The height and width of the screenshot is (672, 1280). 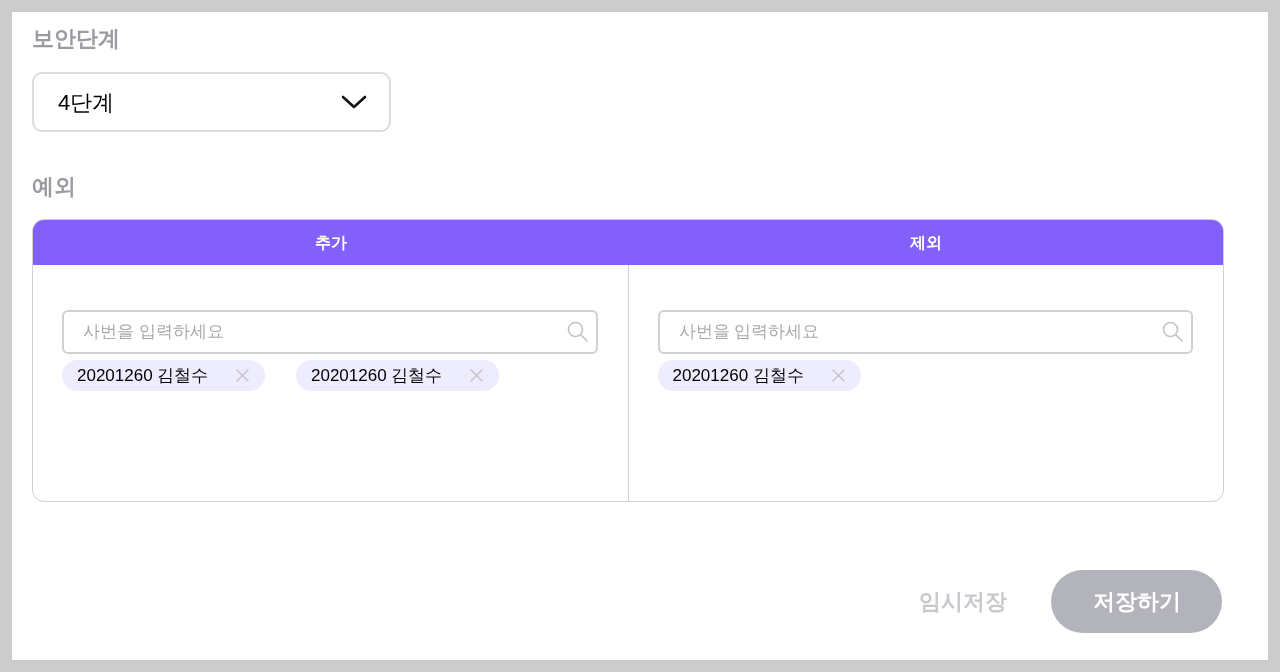 What do you see at coordinates (211, 102) in the screenshot?
I see `level-select: 4단계` at bounding box center [211, 102].